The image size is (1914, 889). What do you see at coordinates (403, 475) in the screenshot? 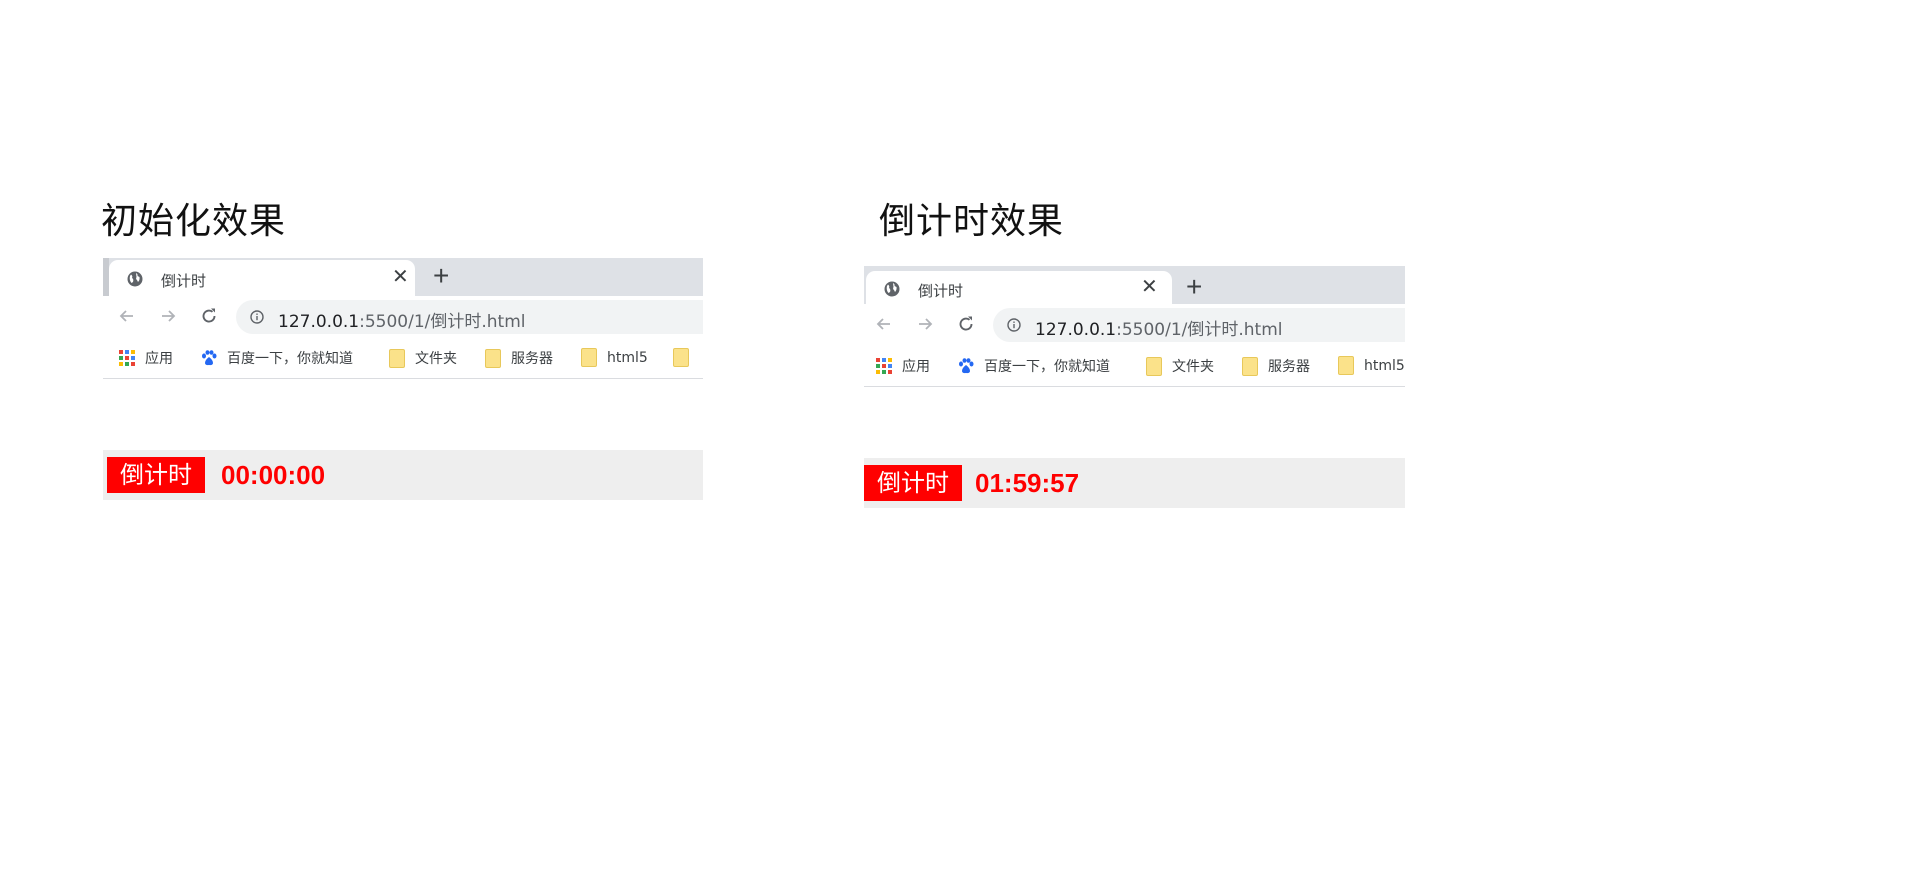
I see `countdown-bar: 倒计时 00:00:00` at bounding box center [403, 475].